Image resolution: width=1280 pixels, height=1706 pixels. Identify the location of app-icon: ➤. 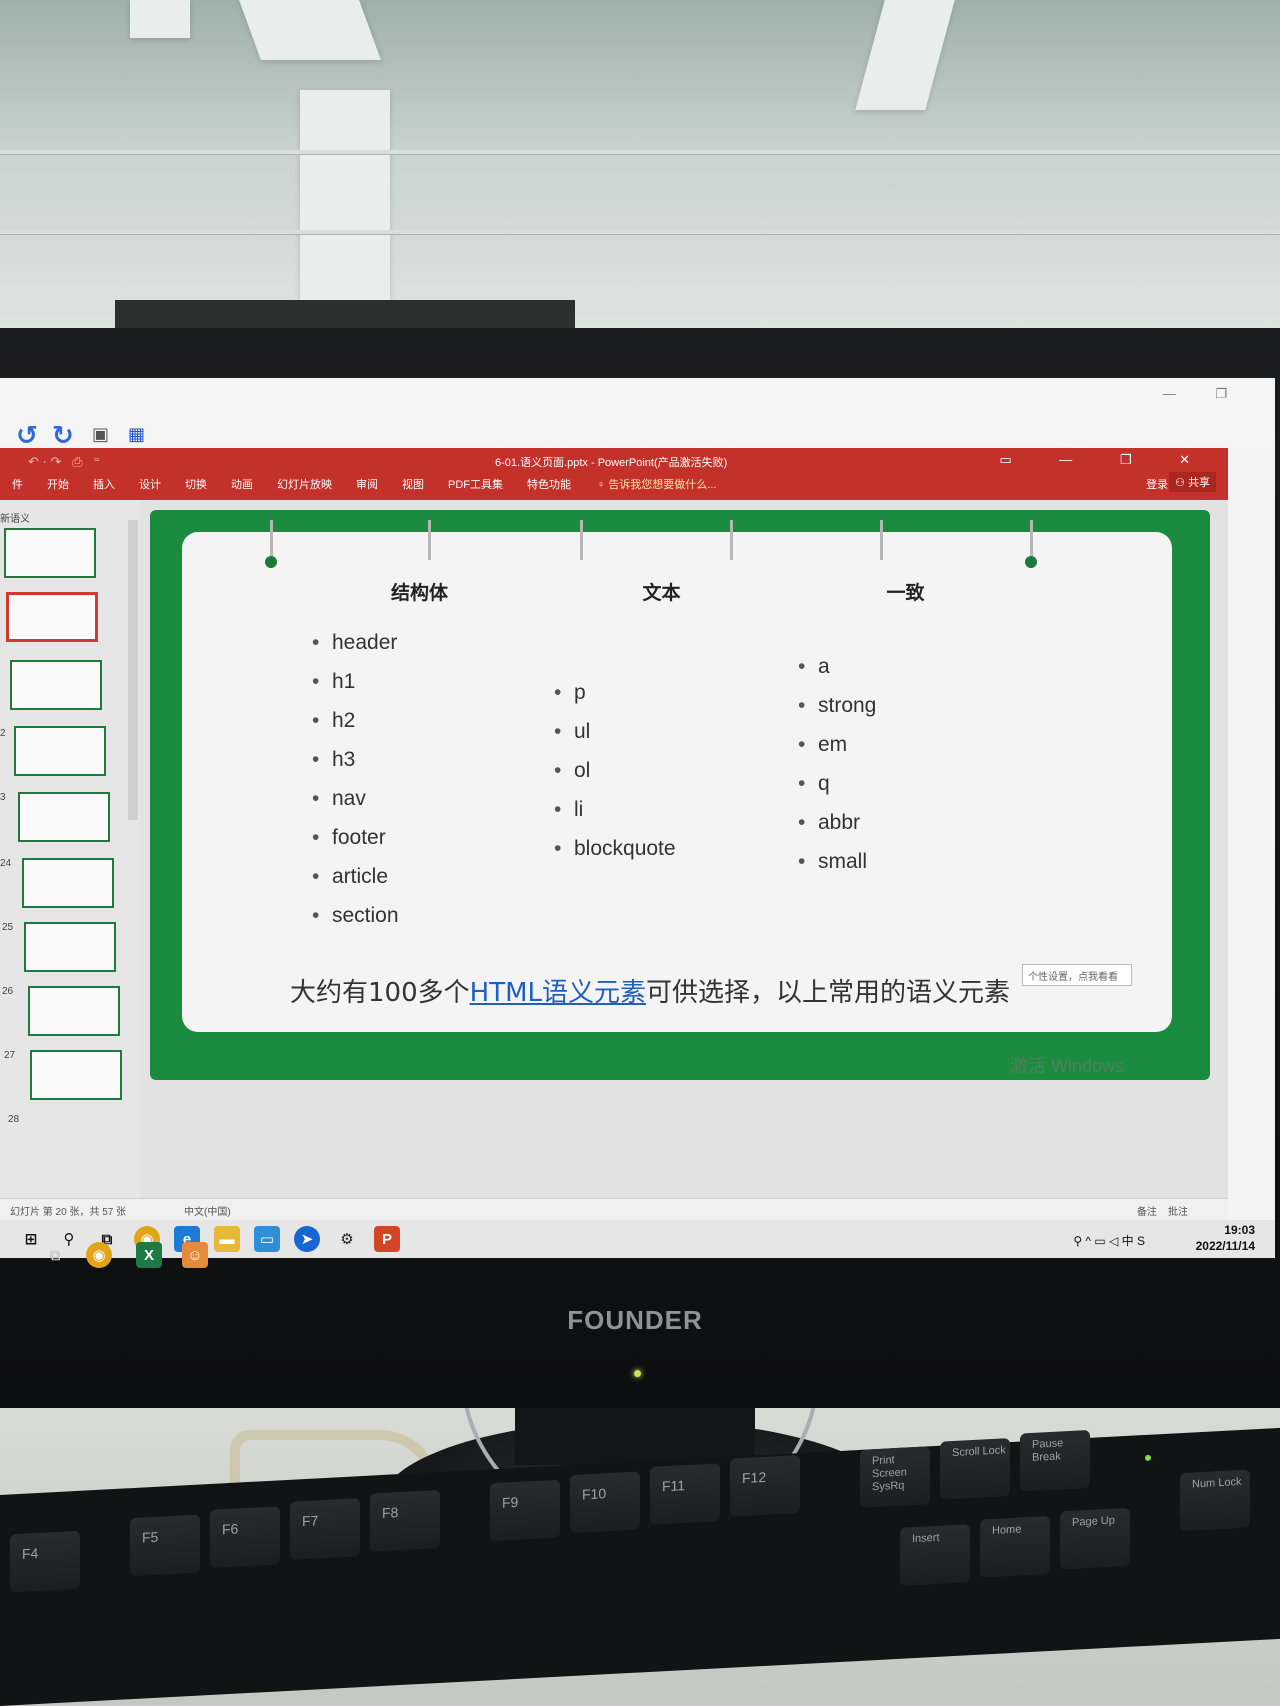
(307, 1239).